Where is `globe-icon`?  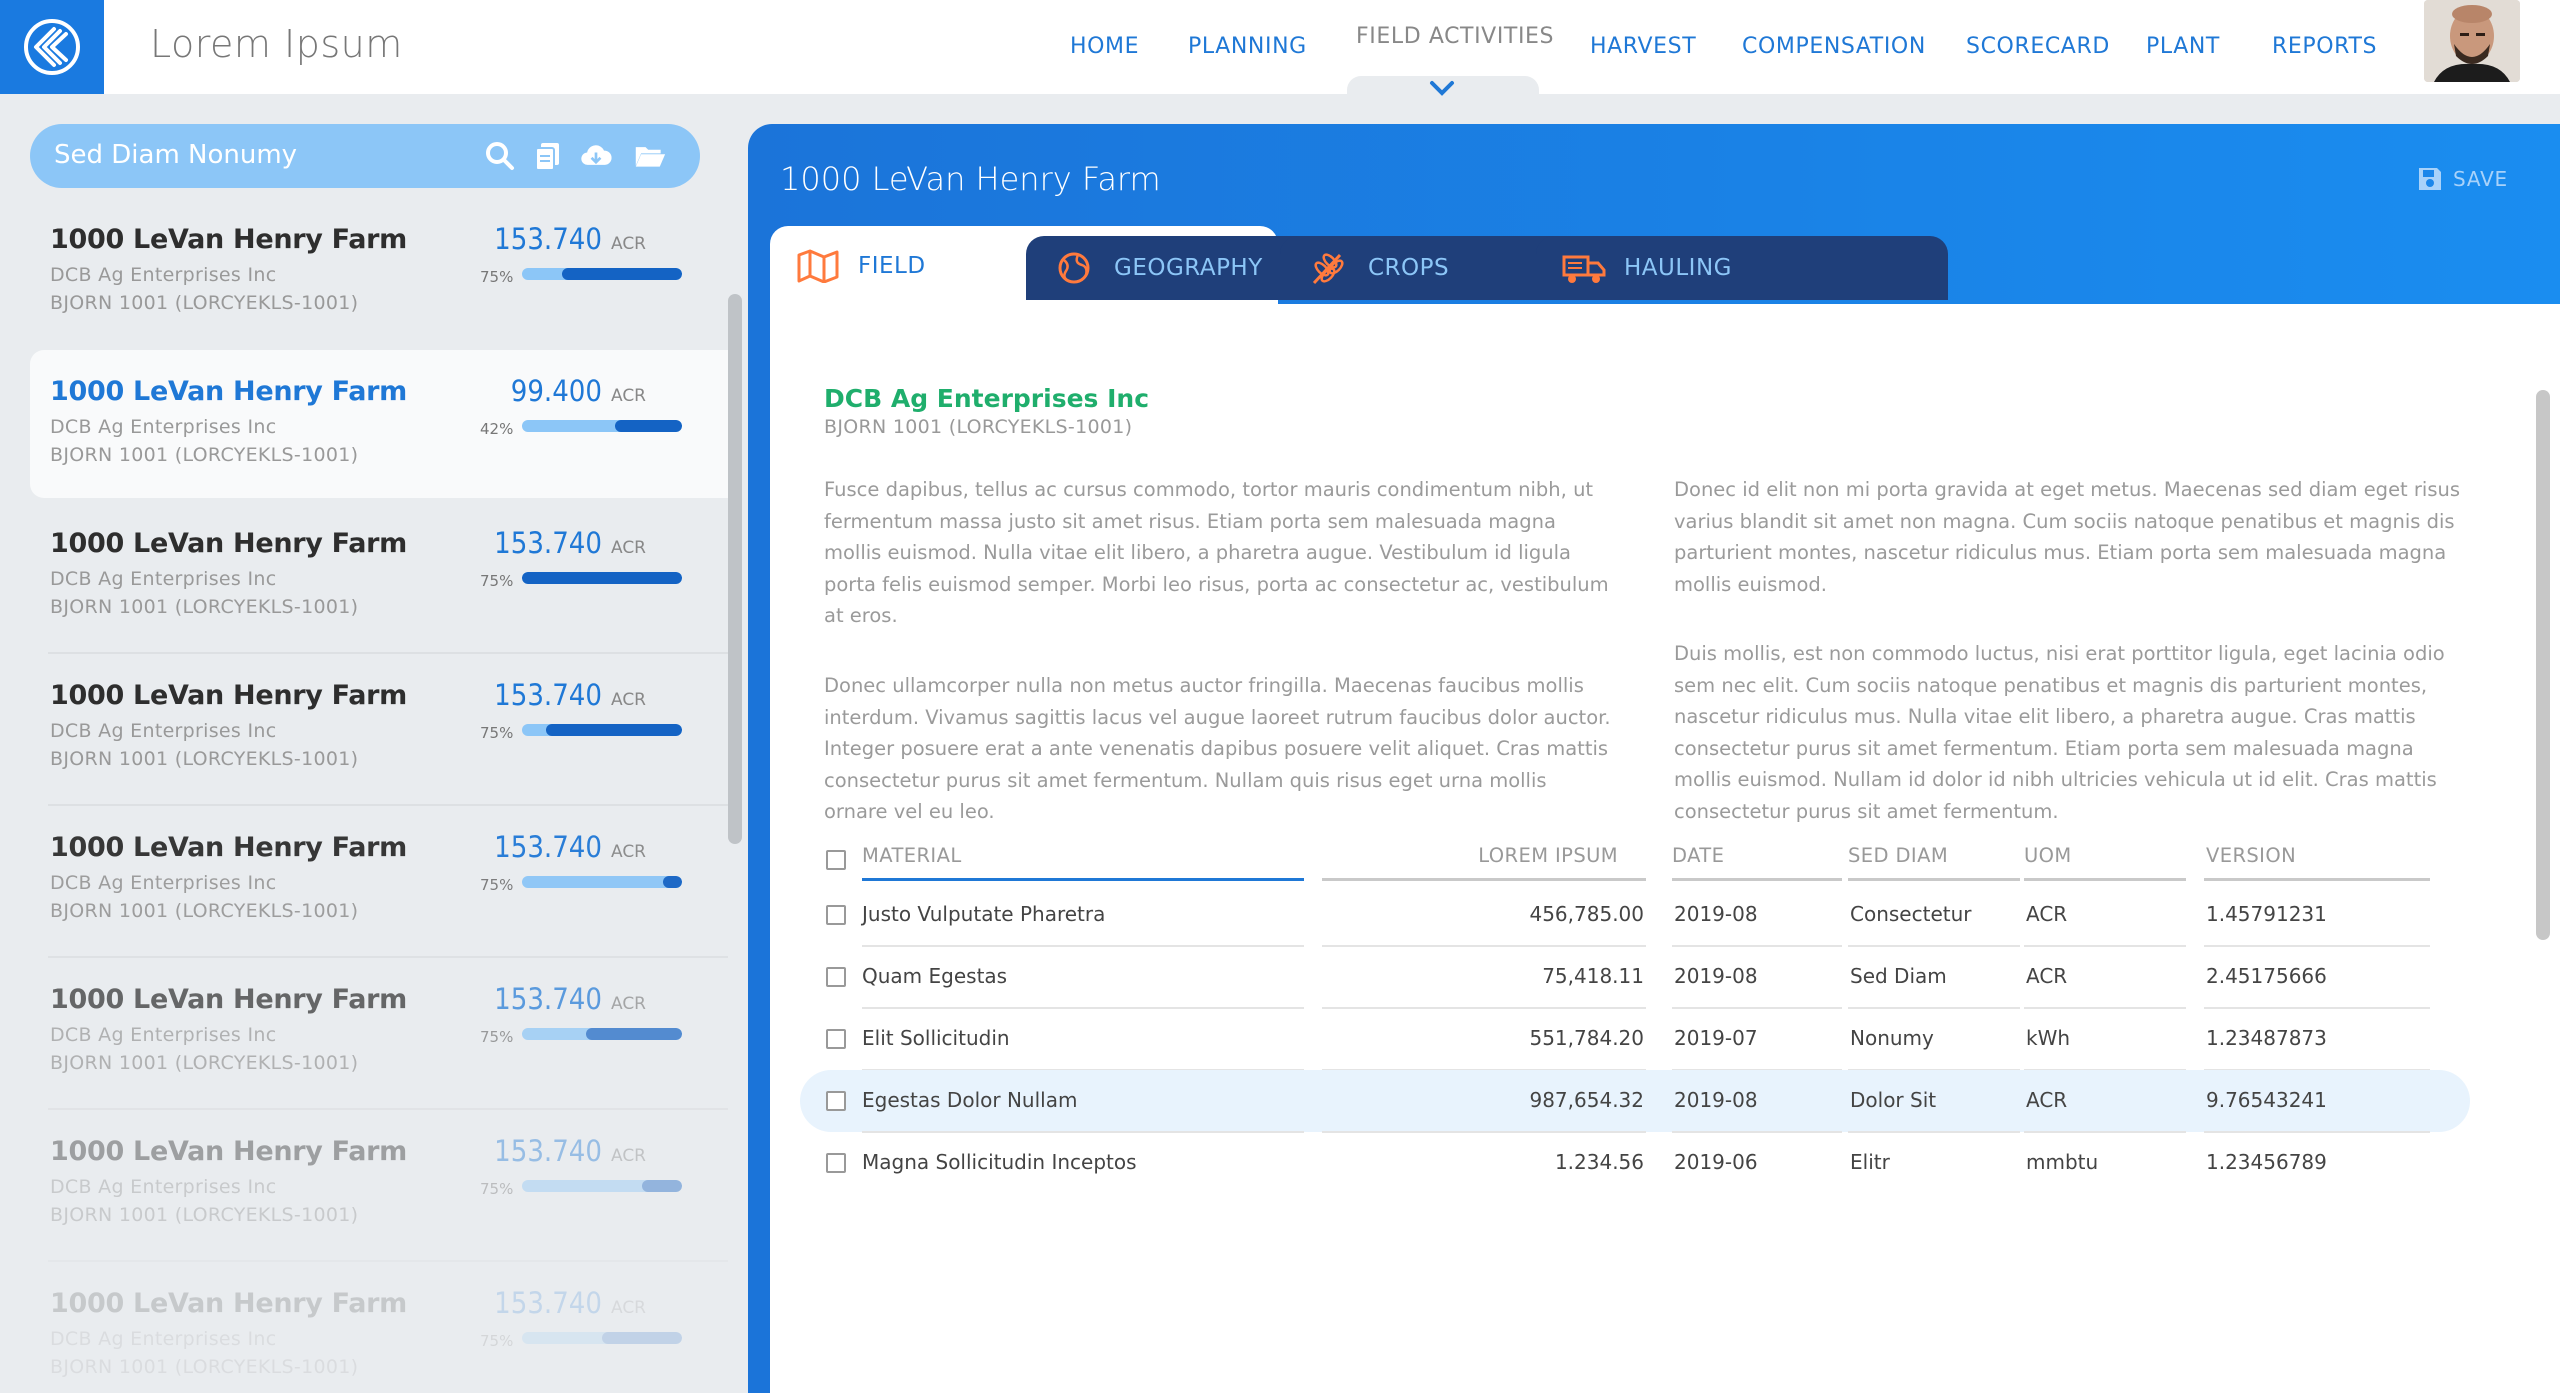
globe-icon is located at coordinates (1074, 268).